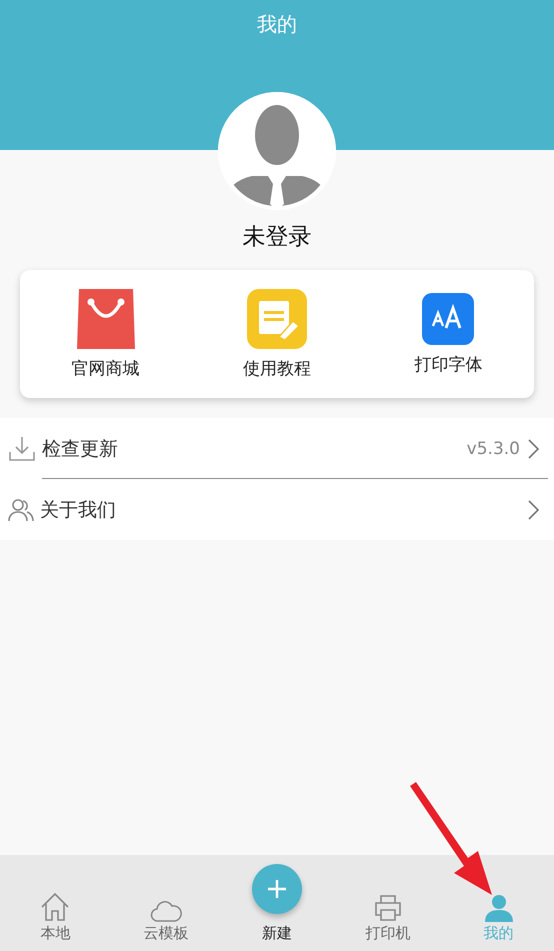 The height and width of the screenshot is (951, 554). I want to click on tab-item: 新建, so click(277, 903).